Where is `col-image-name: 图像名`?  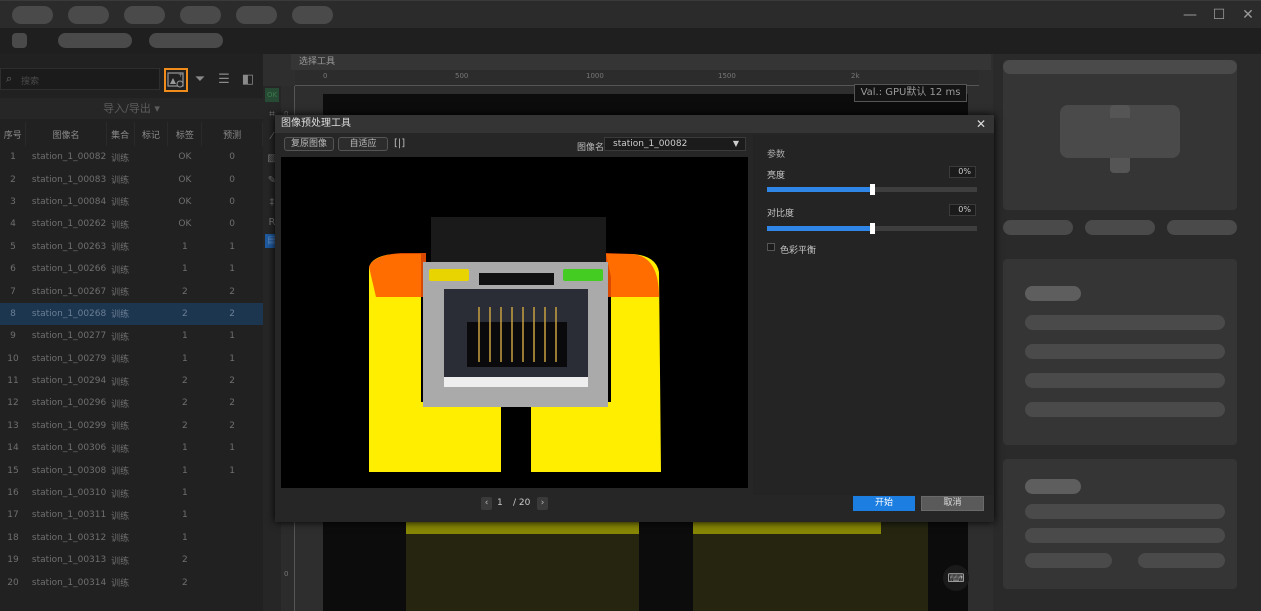 col-image-name: 图像名 is located at coordinates (66, 134).